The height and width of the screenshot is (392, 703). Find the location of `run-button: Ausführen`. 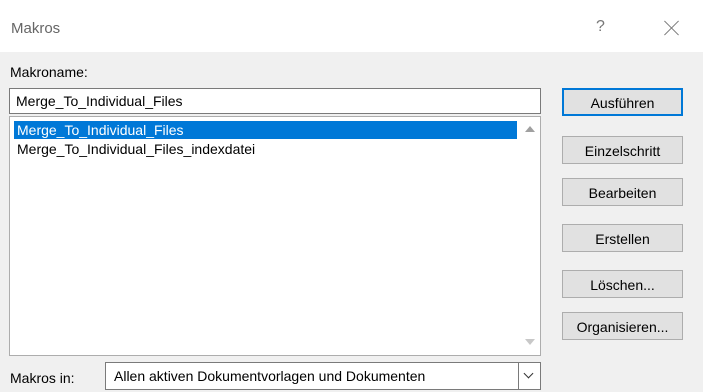

run-button: Ausführen is located at coordinates (622, 102).